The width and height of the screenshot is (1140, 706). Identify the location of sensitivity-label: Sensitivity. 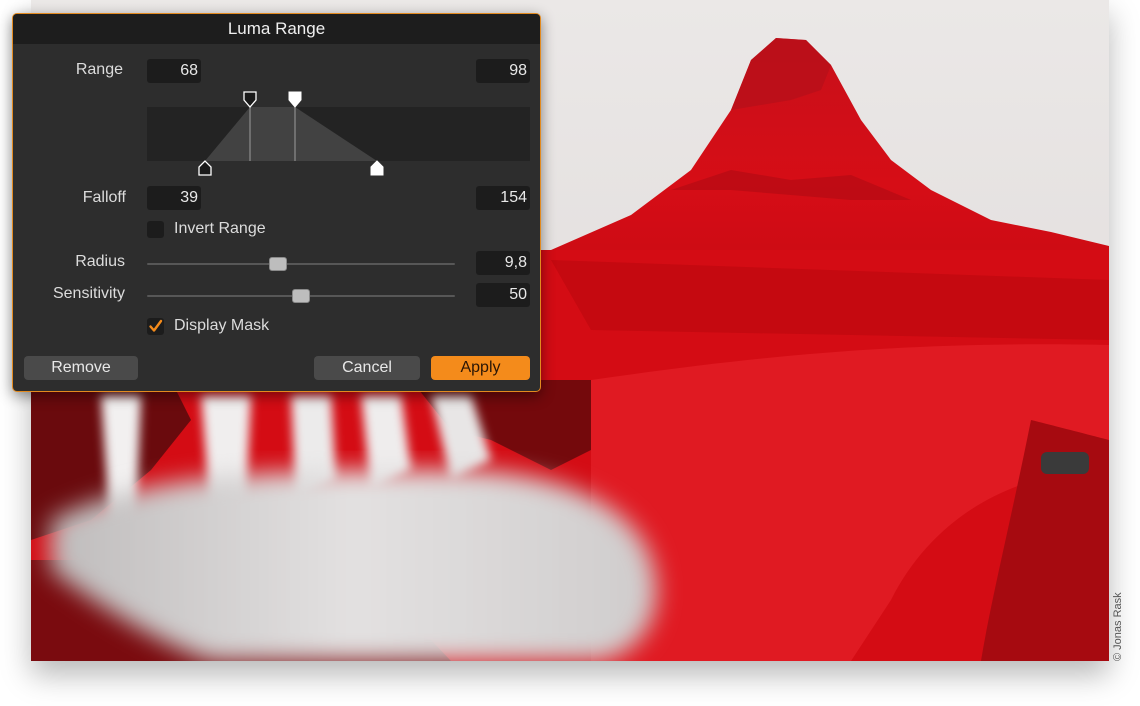
(88, 293).